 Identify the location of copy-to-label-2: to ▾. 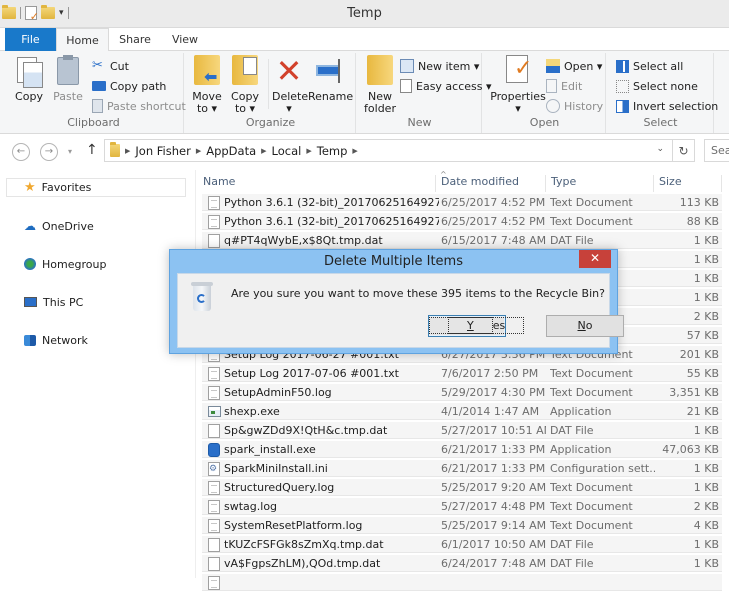
(245, 108).